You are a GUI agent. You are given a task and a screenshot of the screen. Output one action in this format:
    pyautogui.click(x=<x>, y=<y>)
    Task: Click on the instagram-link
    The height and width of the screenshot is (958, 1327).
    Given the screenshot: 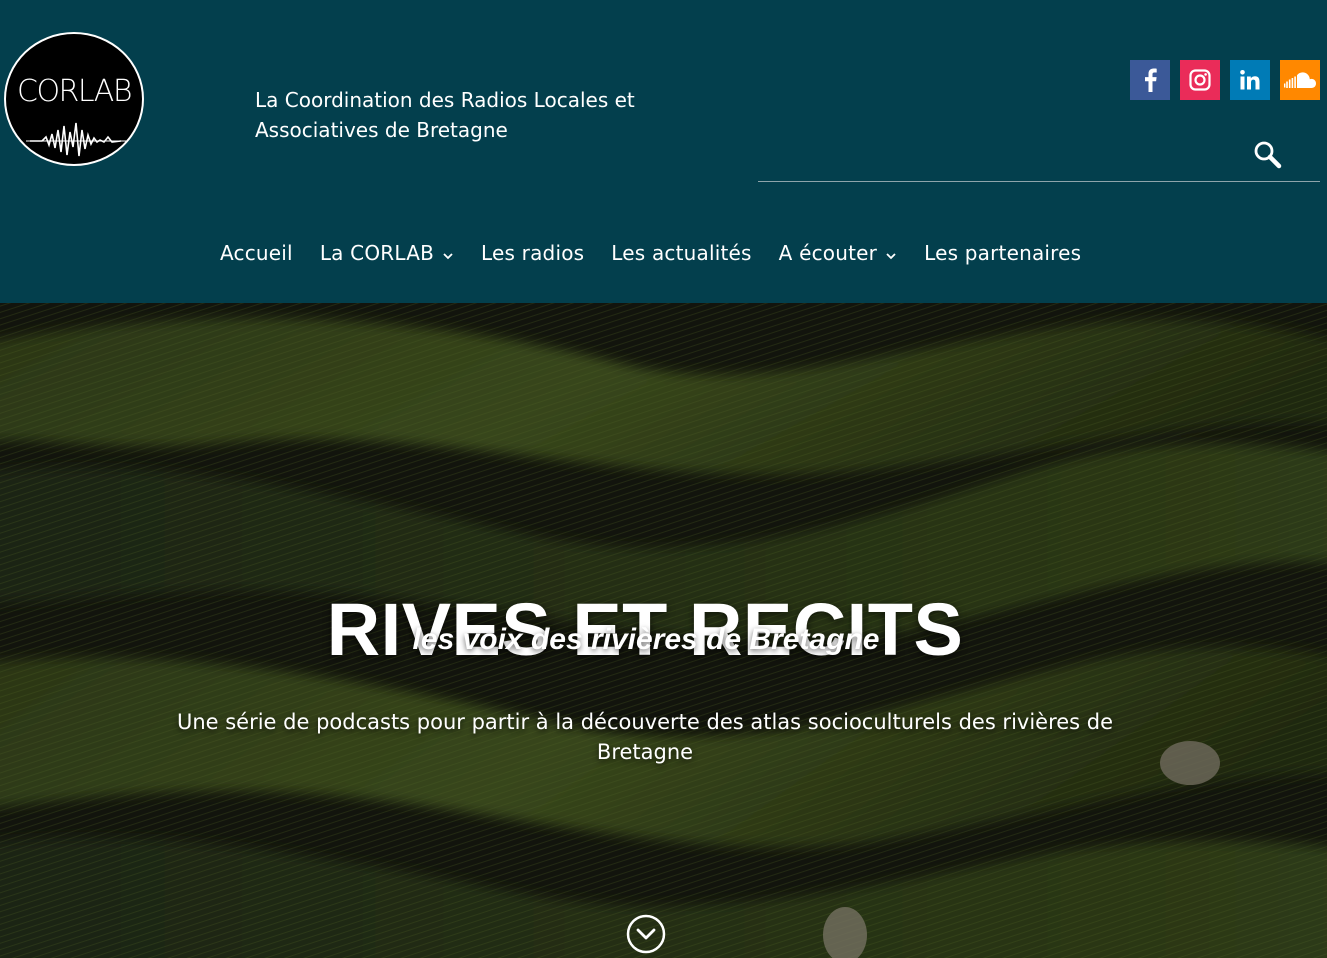 What is the action you would take?
    pyautogui.click(x=1200, y=80)
    